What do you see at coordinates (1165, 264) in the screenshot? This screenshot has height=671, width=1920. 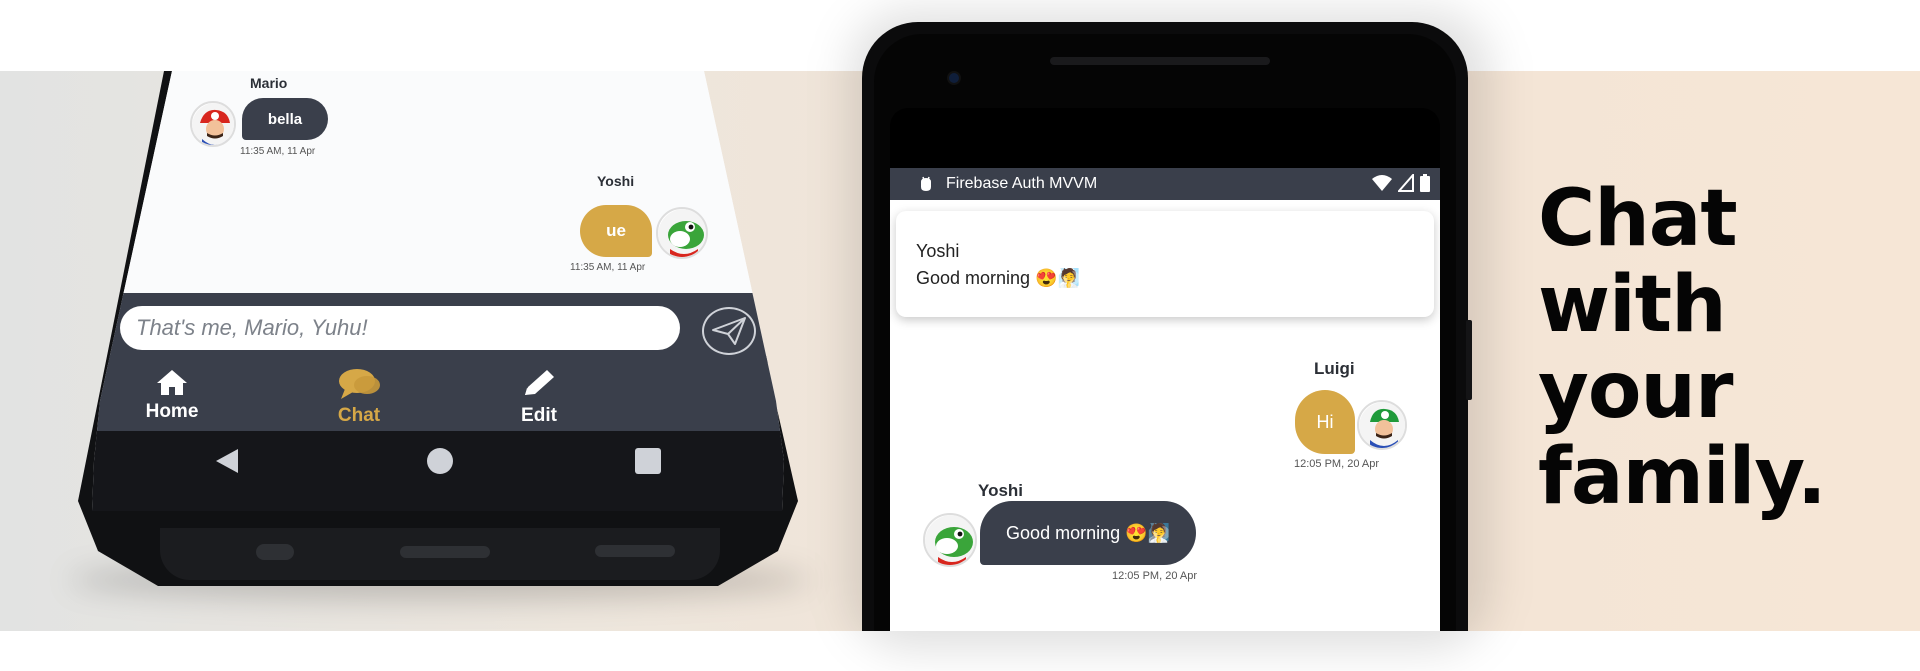 I see `push-notification: Yoshi Good morning 😍🧖` at bounding box center [1165, 264].